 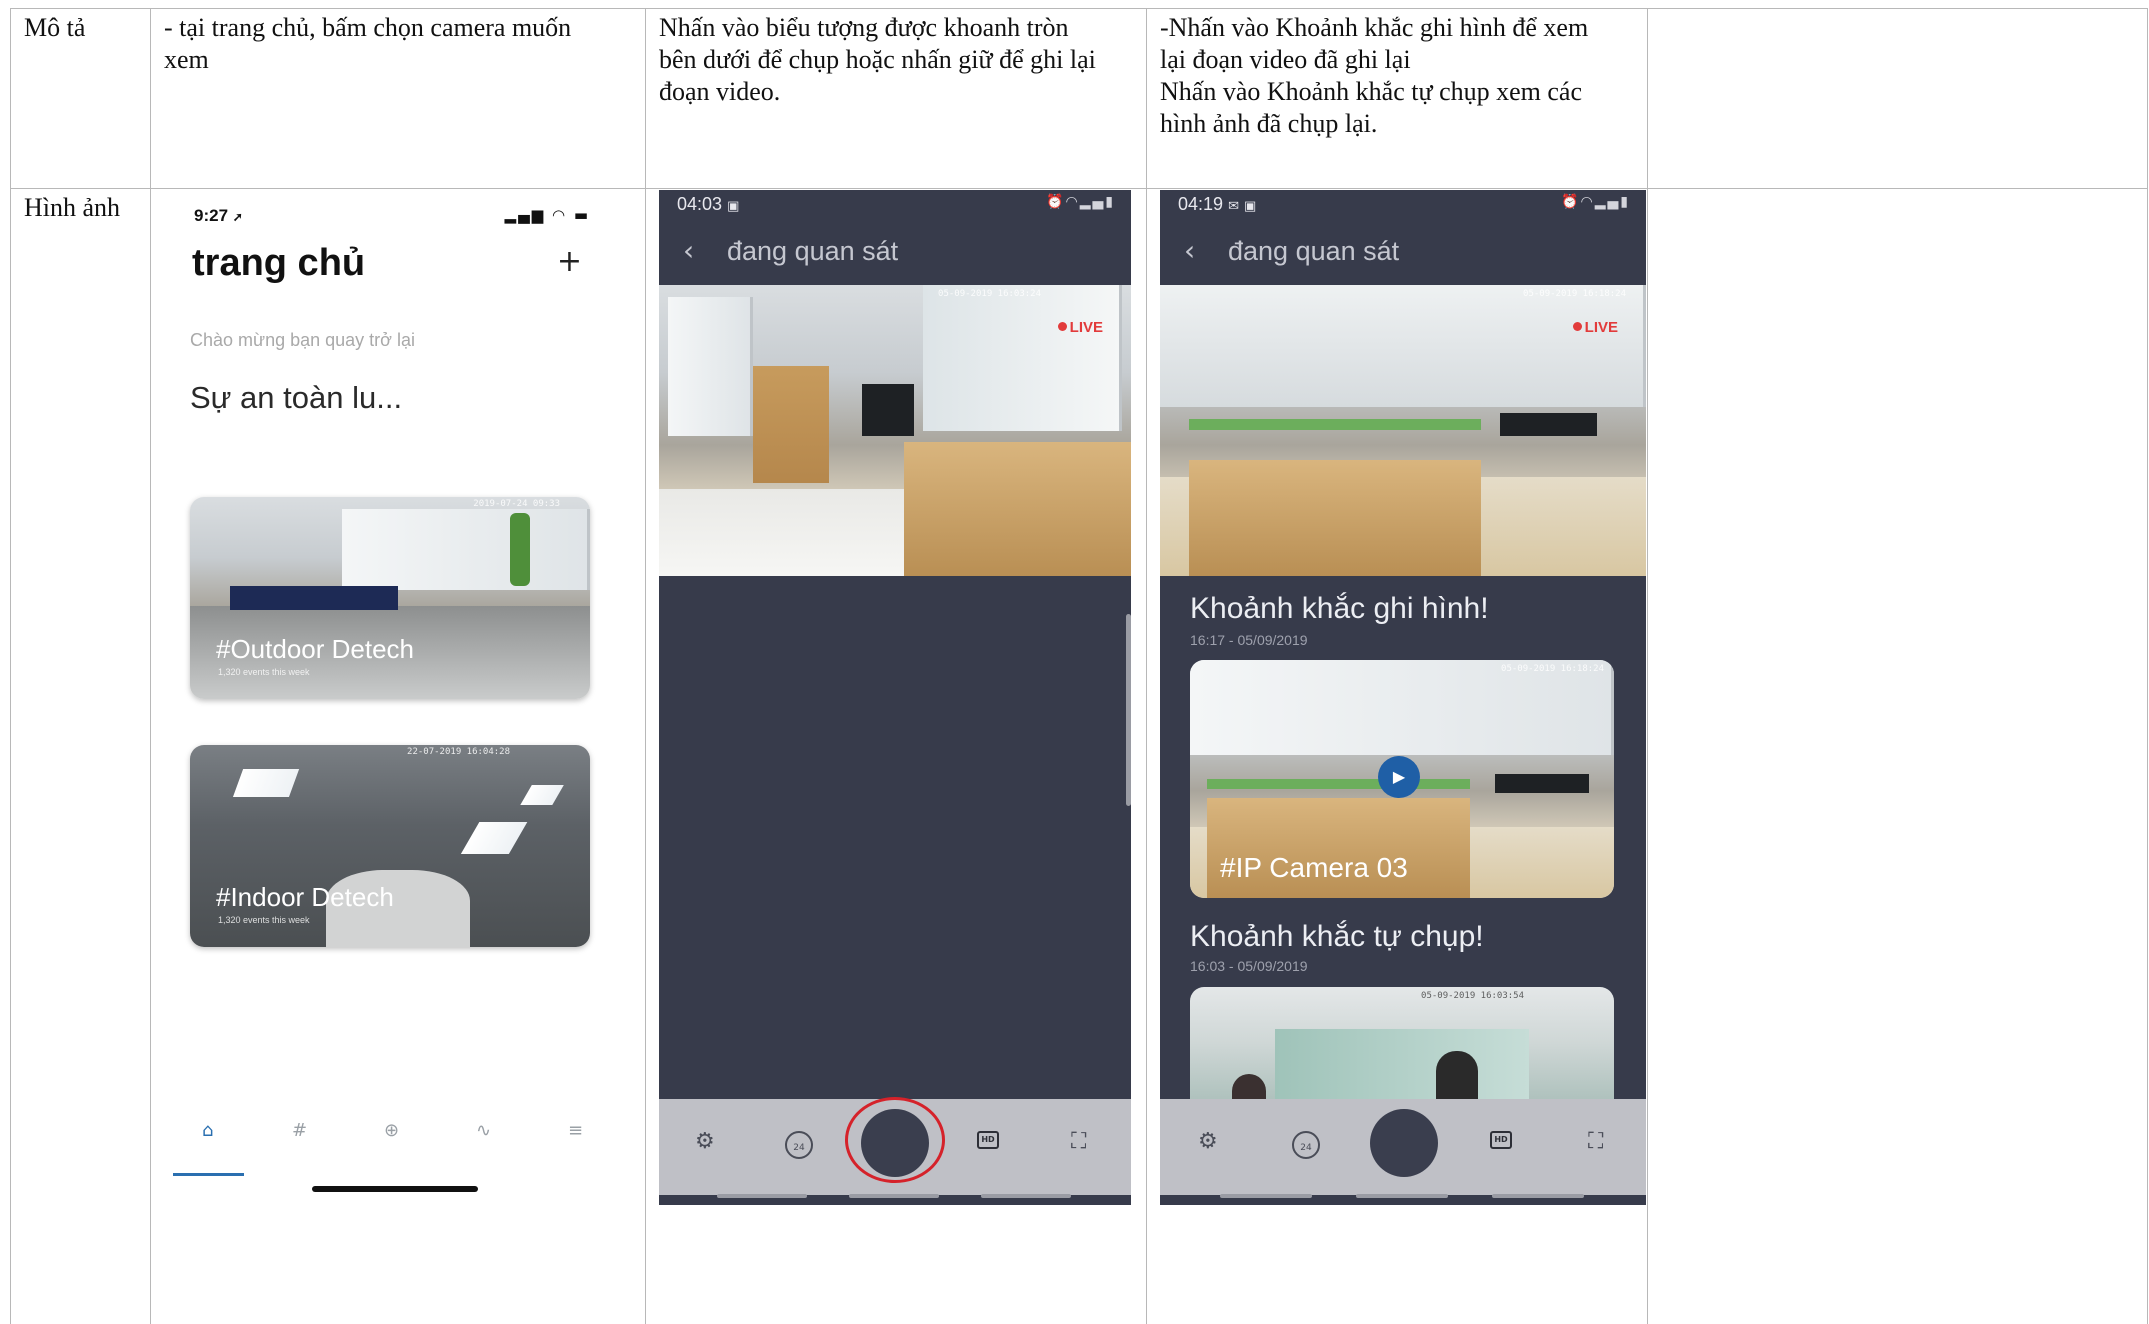 What do you see at coordinates (1201, 204) in the screenshot?
I see `status-time-text: 04:19` at bounding box center [1201, 204].